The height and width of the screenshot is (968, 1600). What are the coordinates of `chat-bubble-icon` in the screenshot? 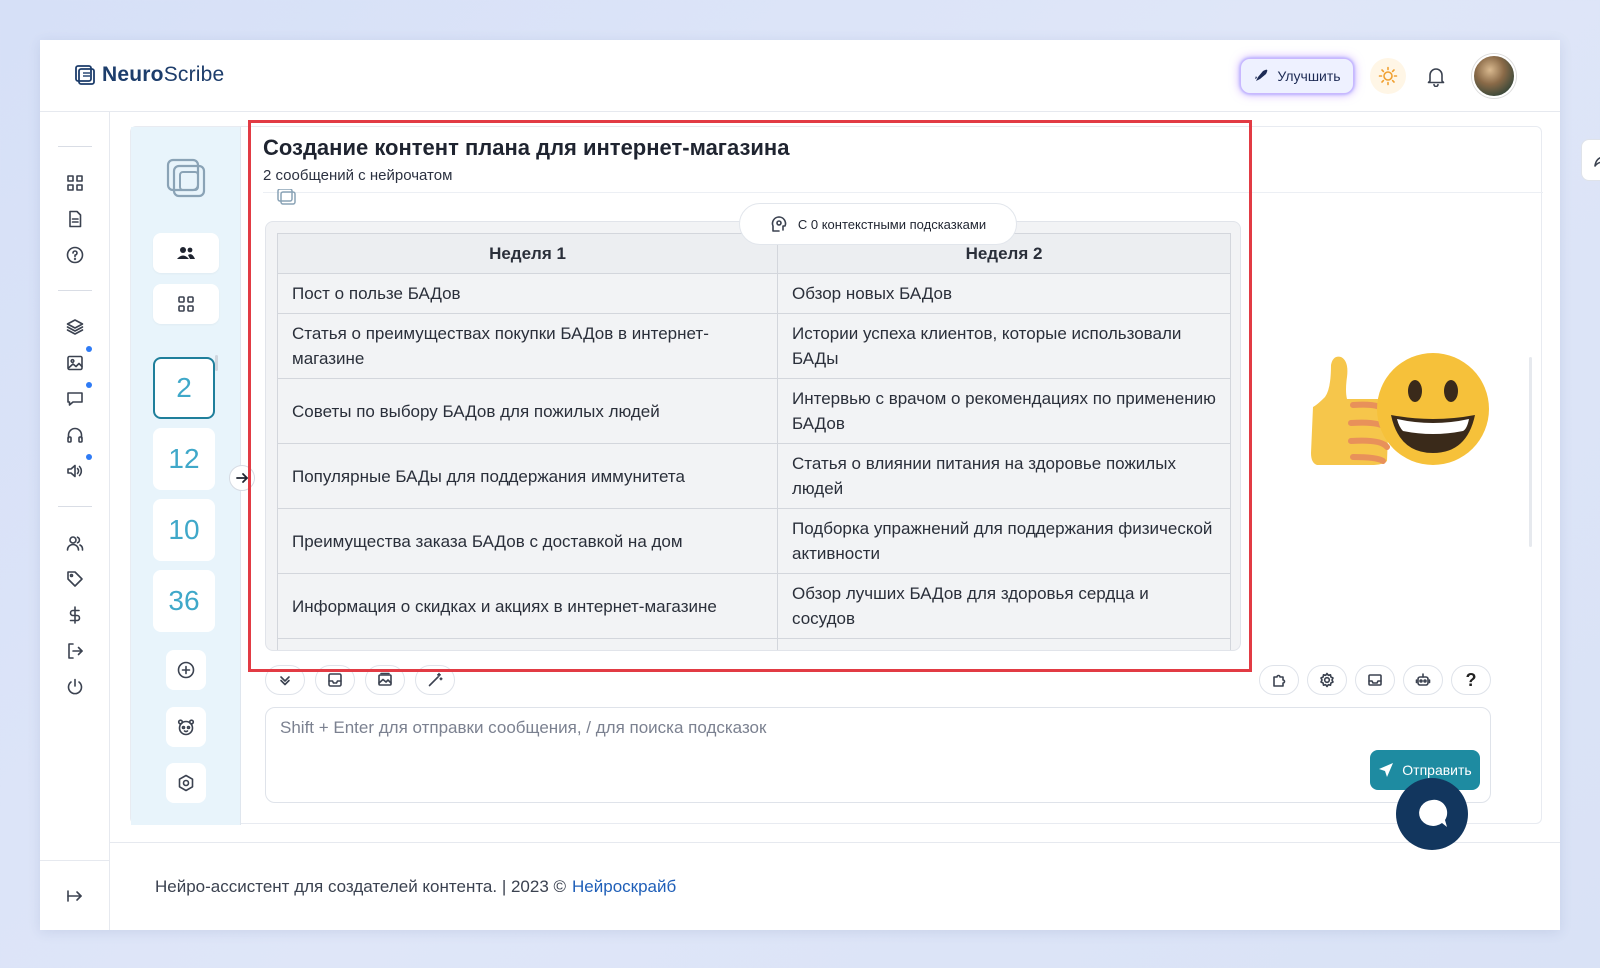 It's located at (1433, 813).